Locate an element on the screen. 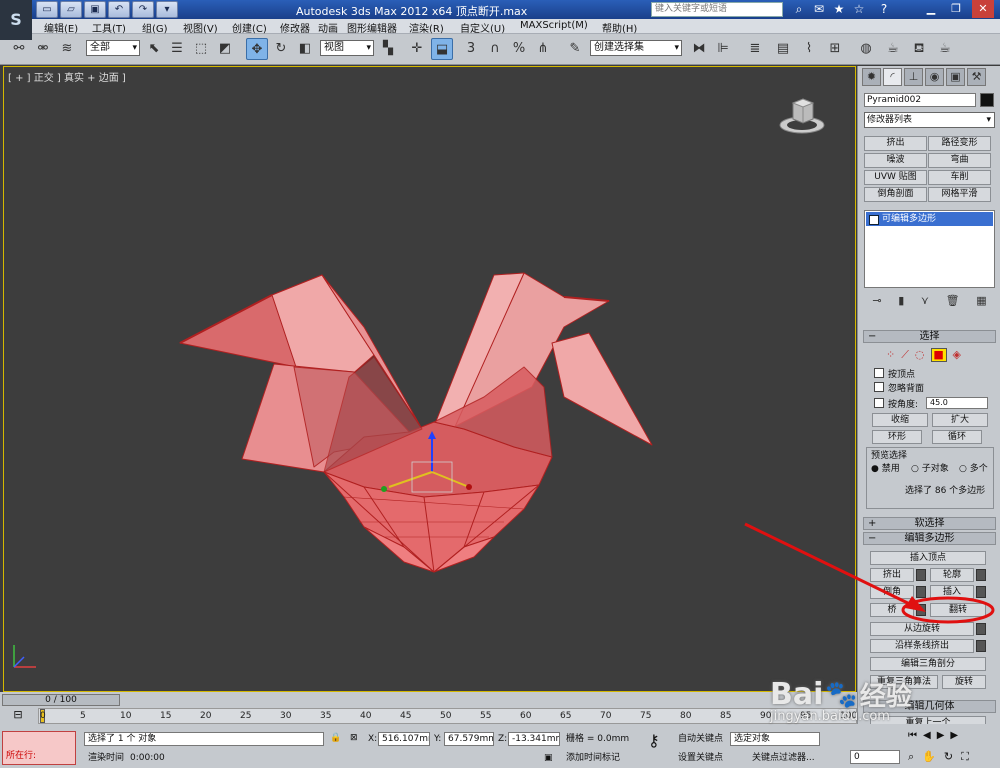 The height and width of the screenshot is (768, 1000). curve-editor-icon: ⌇ is located at coordinates (809, 49).